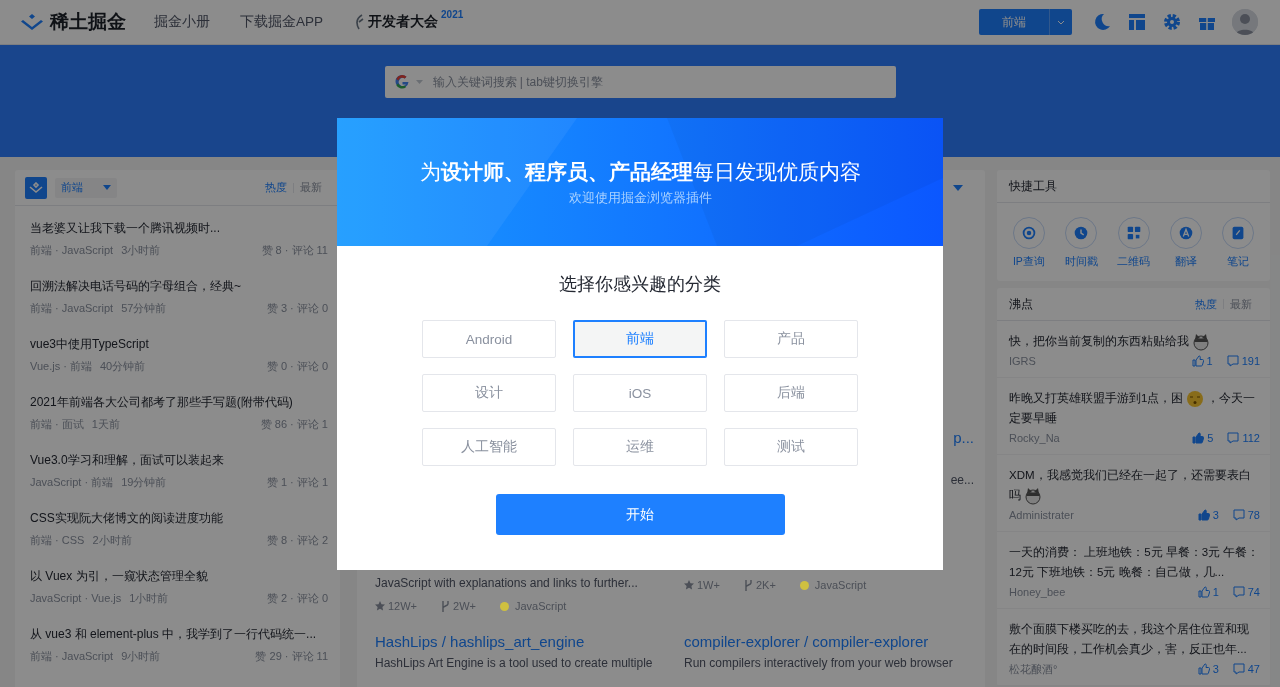  What do you see at coordinates (1102, 22) in the screenshot?
I see `moon-icon` at bounding box center [1102, 22].